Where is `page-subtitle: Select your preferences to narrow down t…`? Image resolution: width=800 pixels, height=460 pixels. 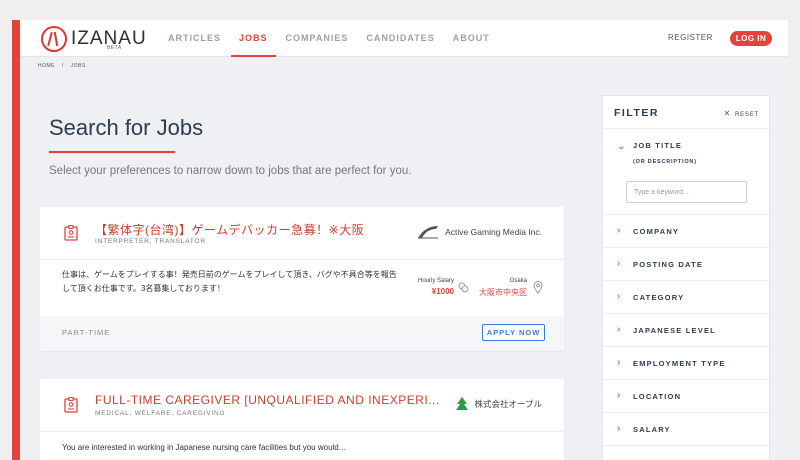 page-subtitle: Select your preferences to narrow down t… is located at coordinates (230, 171).